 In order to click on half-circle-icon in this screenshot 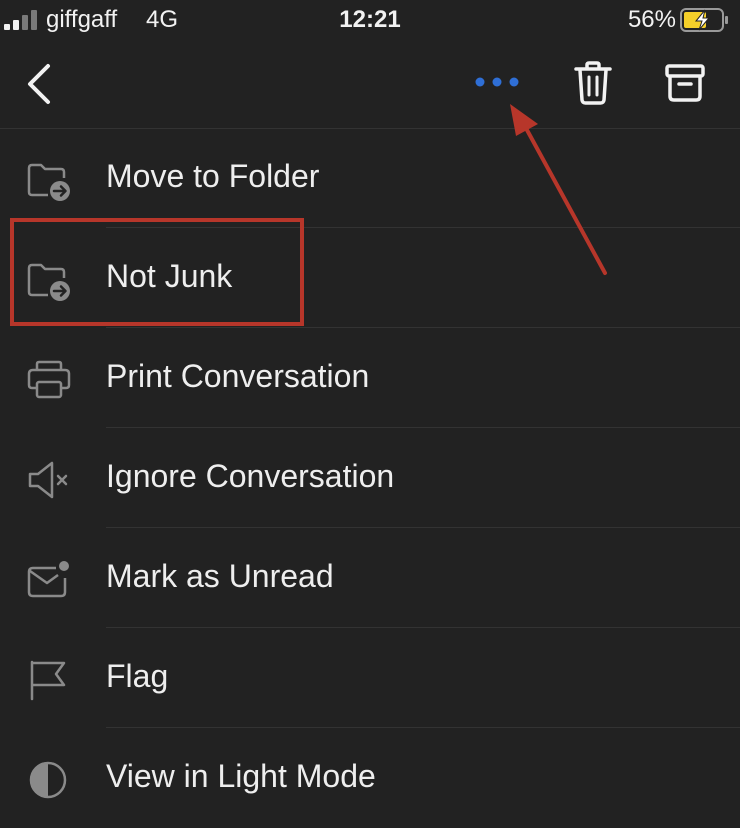, I will do `click(48, 780)`.